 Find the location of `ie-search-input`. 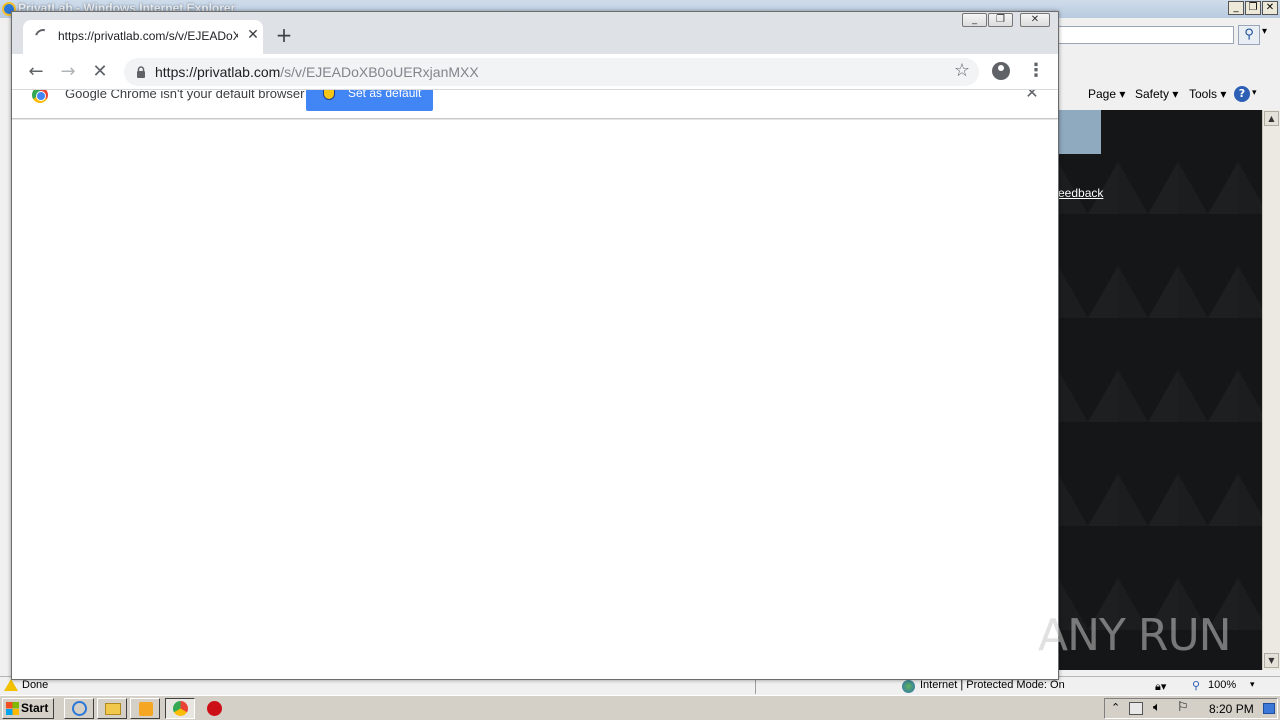

ie-search-input is located at coordinates (1146, 35).